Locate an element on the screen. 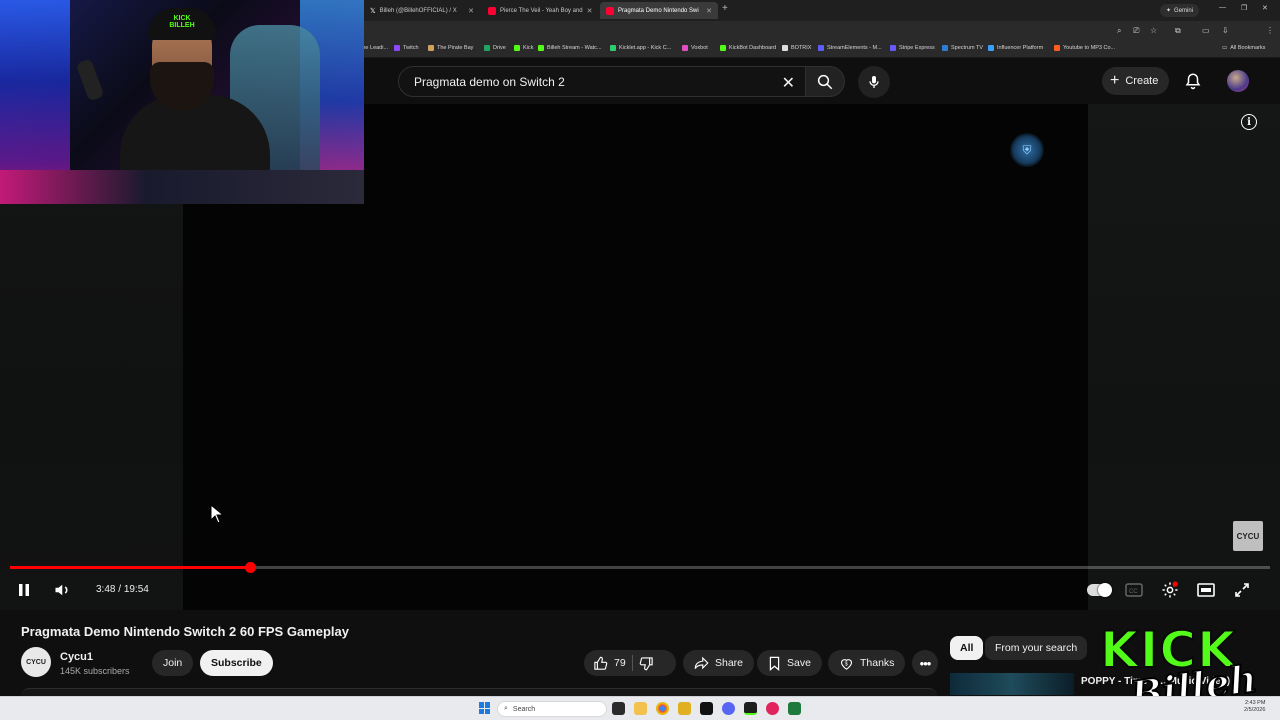  recommended-thumbnail is located at coordinates (1012, 684).